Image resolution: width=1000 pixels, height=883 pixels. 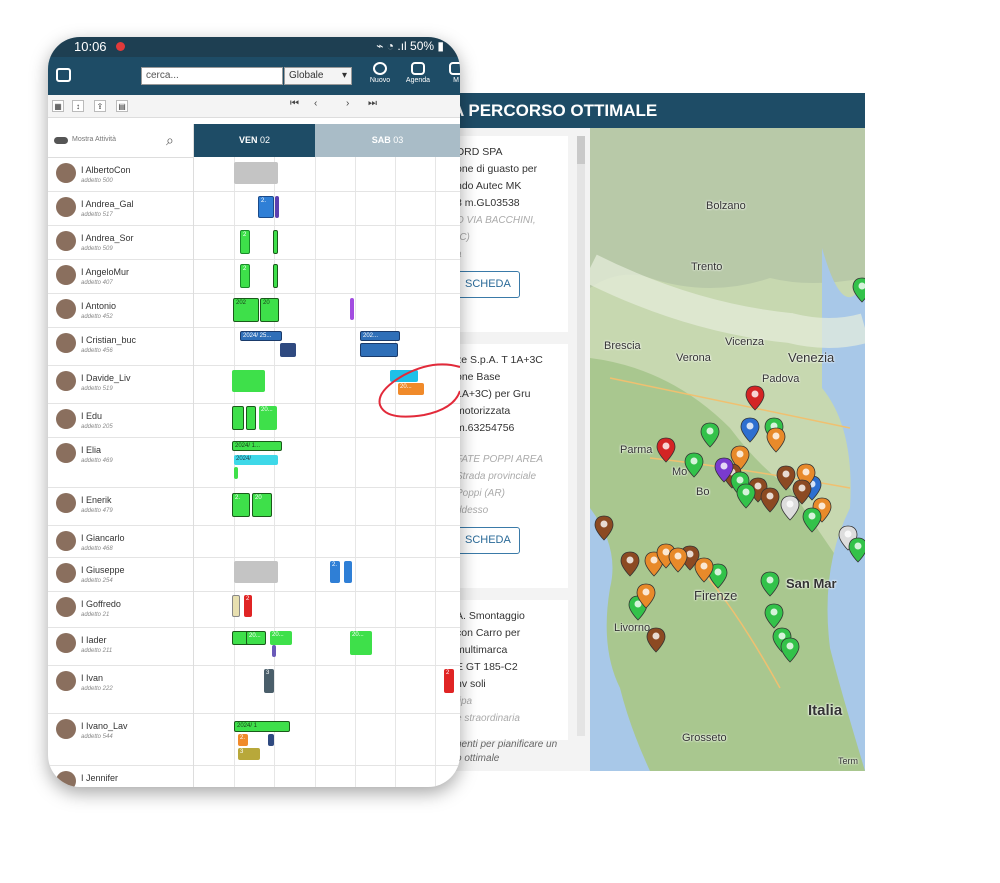 I want to click on job-list-scrollbar, so click(x=581, y=436).